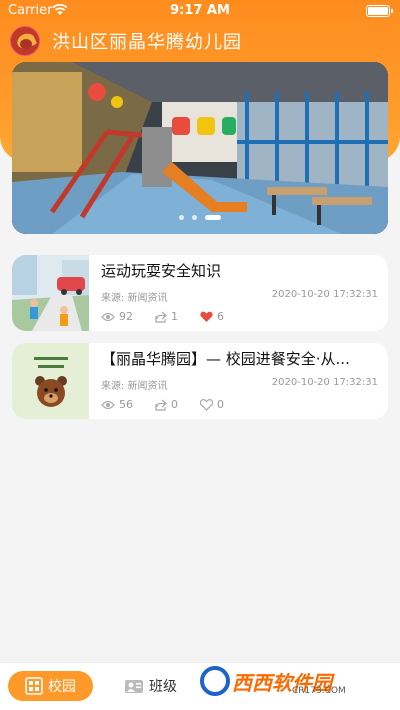  I want to click on tab-campus-label: 校园, so click(62, 687).